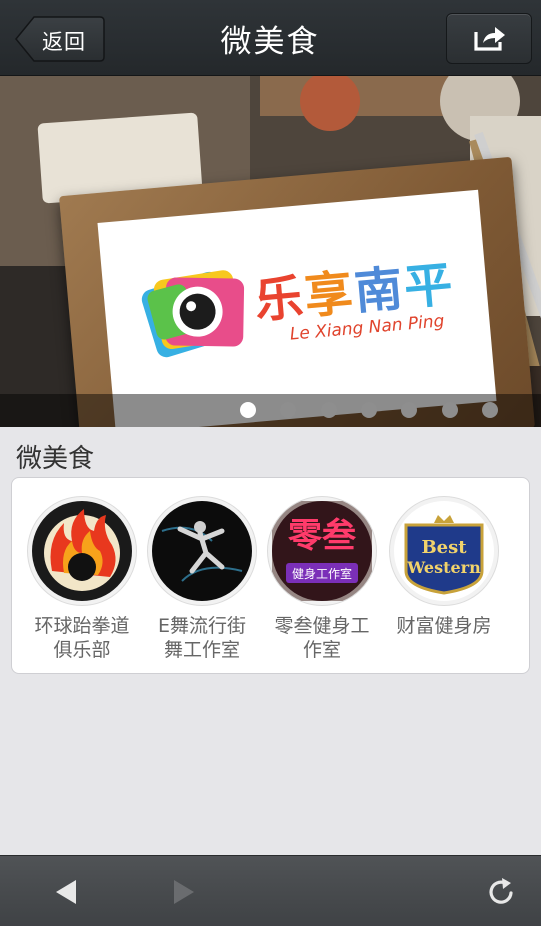 This screenshot has height=926, width=541. I want to click on merchant-name-line2: 舞工作室, so click(201, 650).